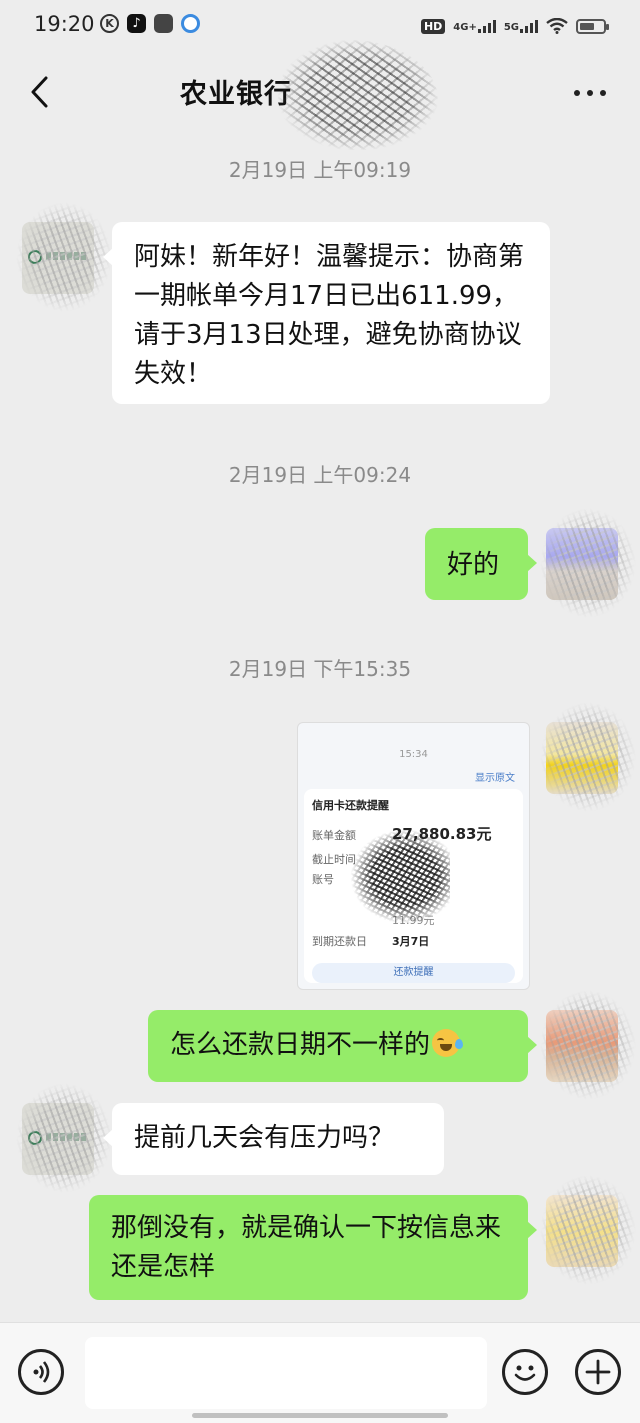 The image size is (640, 1423). What do you see at coordinates (413, 973) in the screenshot?
I see `image-card-button: 还款提醒` at bounding box center [413, 973].